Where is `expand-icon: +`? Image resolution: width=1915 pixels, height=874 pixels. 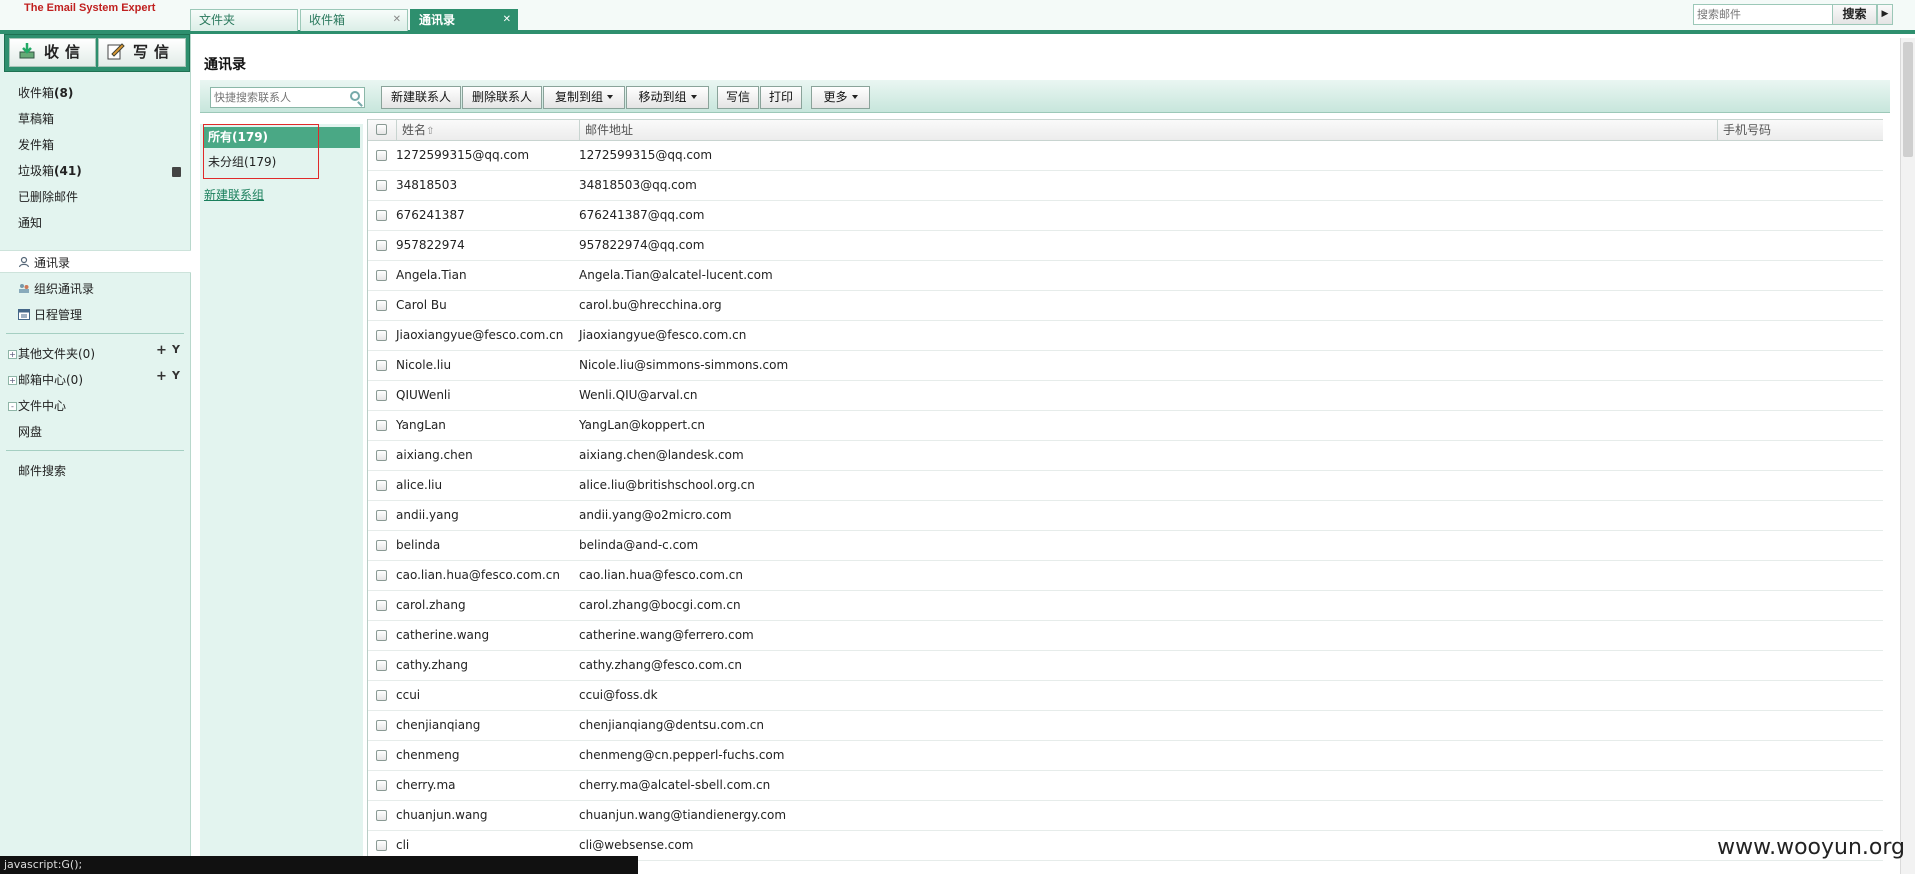 expand-icon: + is located at coordinates (12, 380).